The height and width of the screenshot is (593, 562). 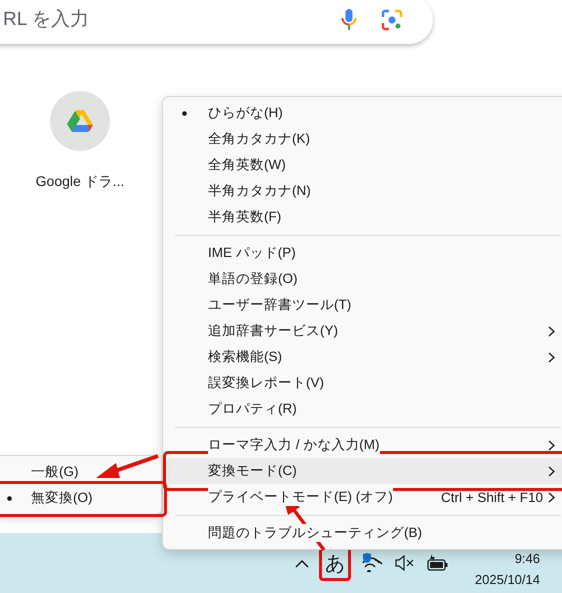 I want to click on menu-item: 誤変換レポート(V), so click(x=364, y=383).